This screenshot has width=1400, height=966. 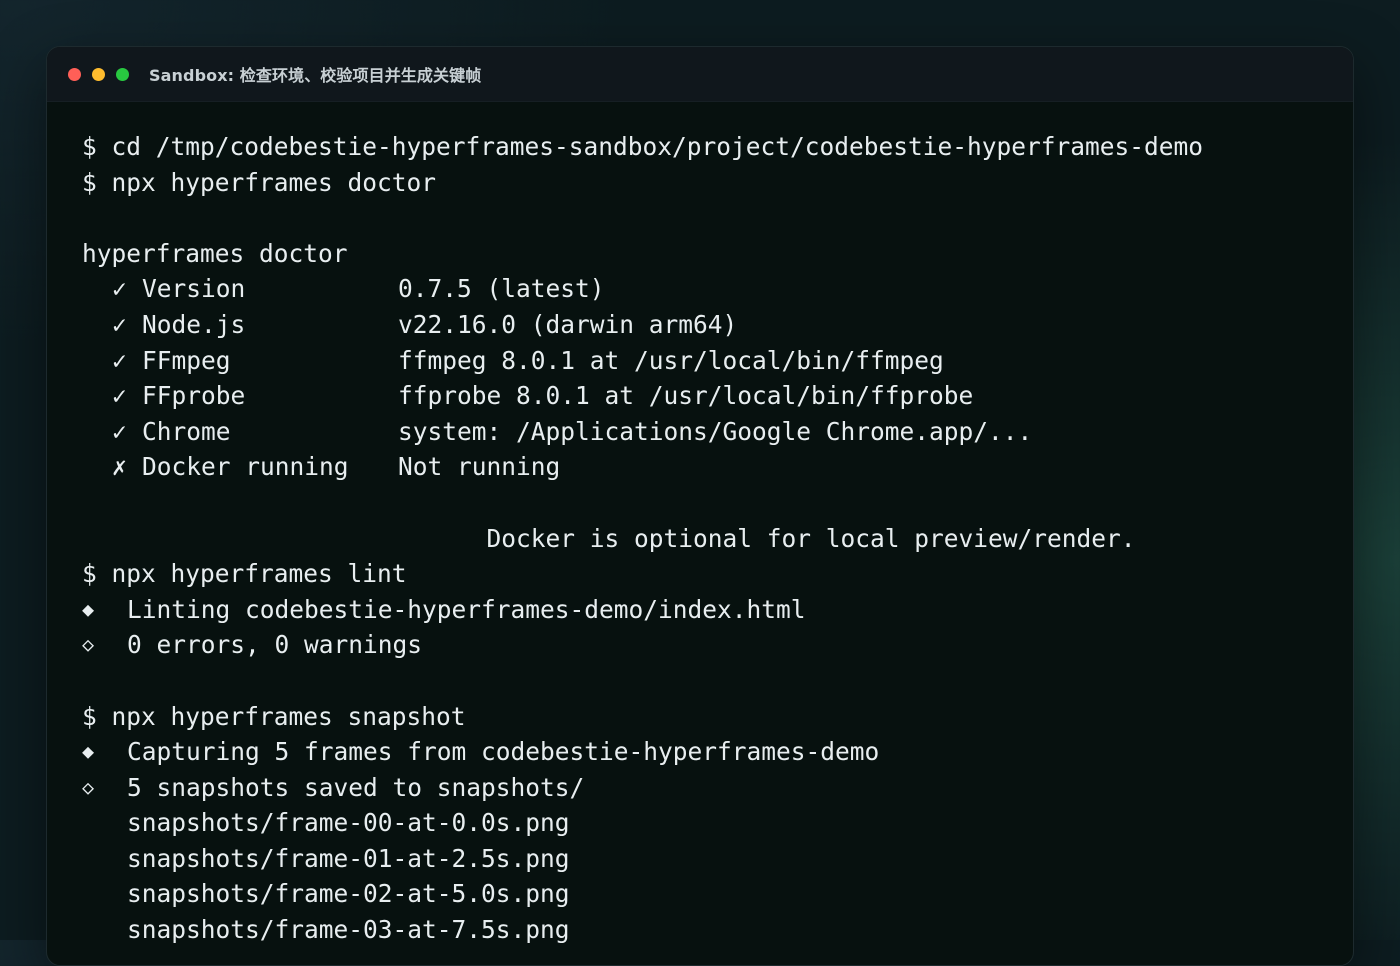 I want to click on doctor-heading: hyperframes doctor, so click(x=215, y=253).